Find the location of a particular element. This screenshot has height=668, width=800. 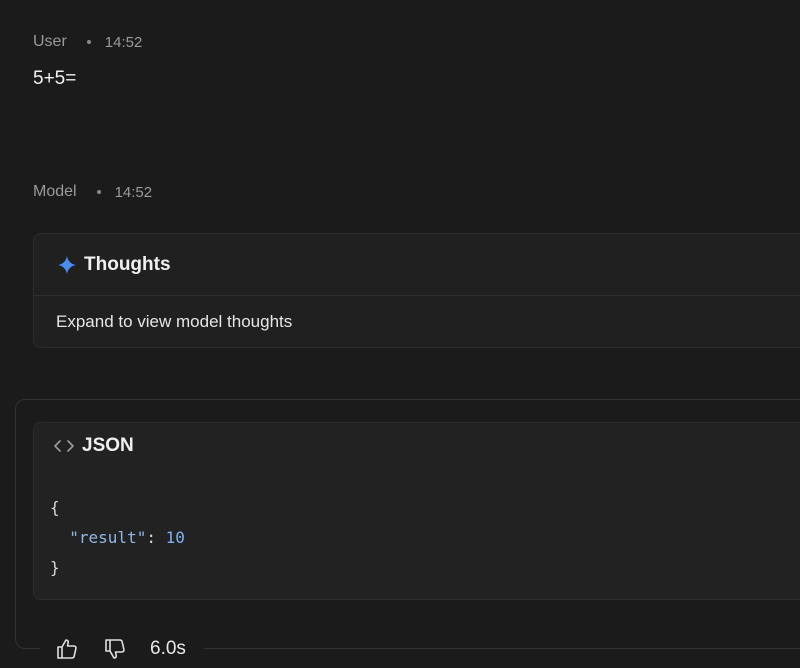

model-timestamp: 14:52 is located at coordinates (133, 192).